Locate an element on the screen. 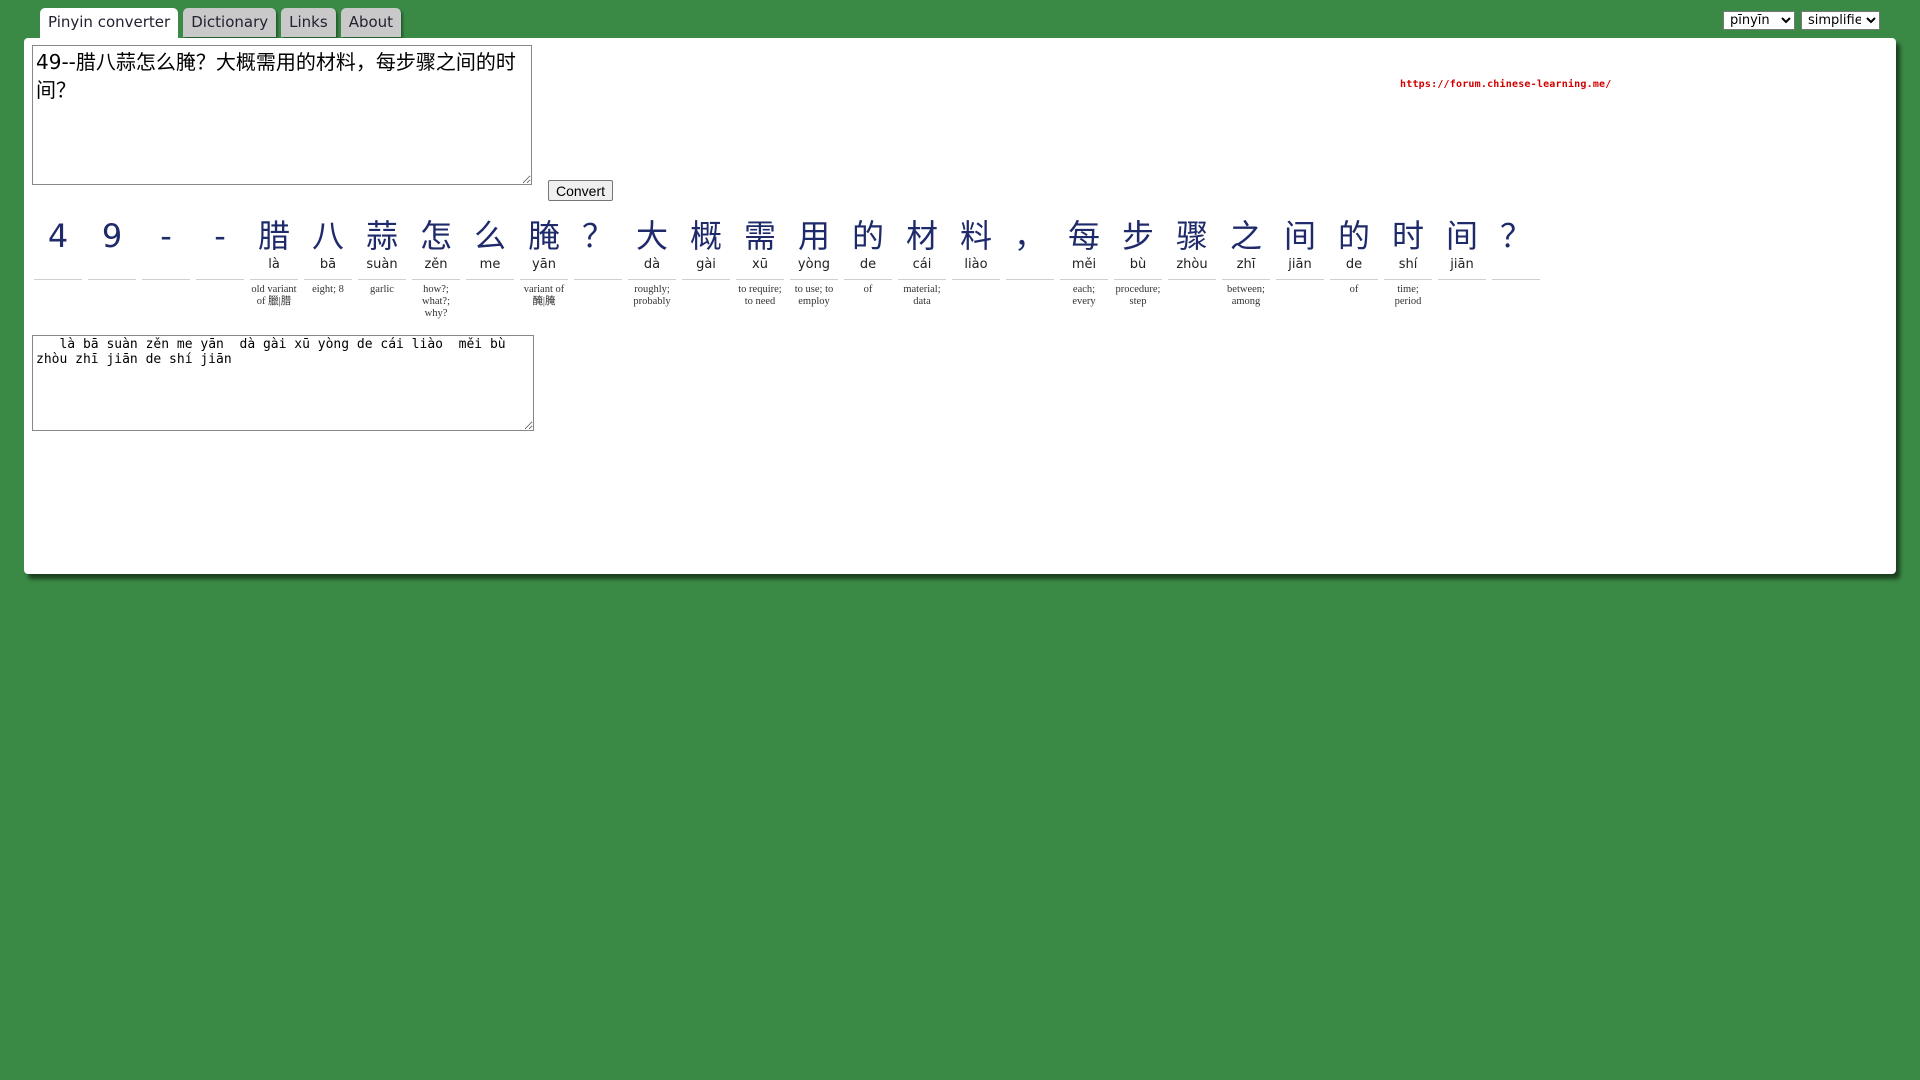 The width and height of the screenshot is (1920, 1080). char-cell: 时 shí time; period is located at coordinates (1408, 262).